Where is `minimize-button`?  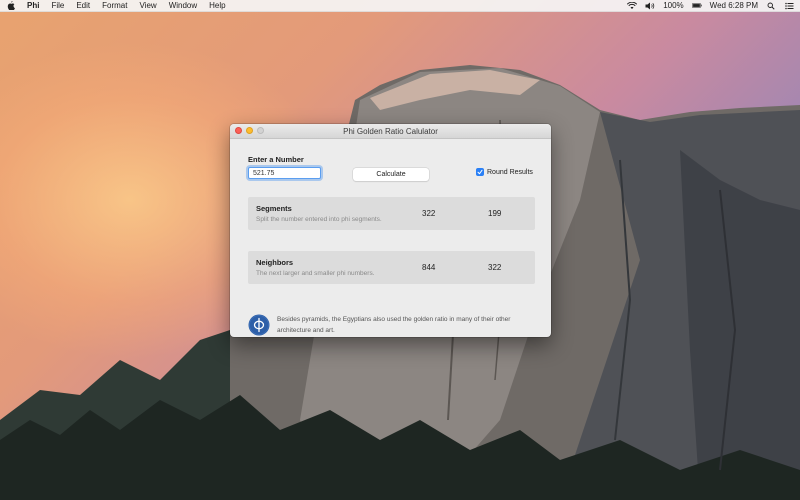
minimize-button is located at coordinates (249, 130).